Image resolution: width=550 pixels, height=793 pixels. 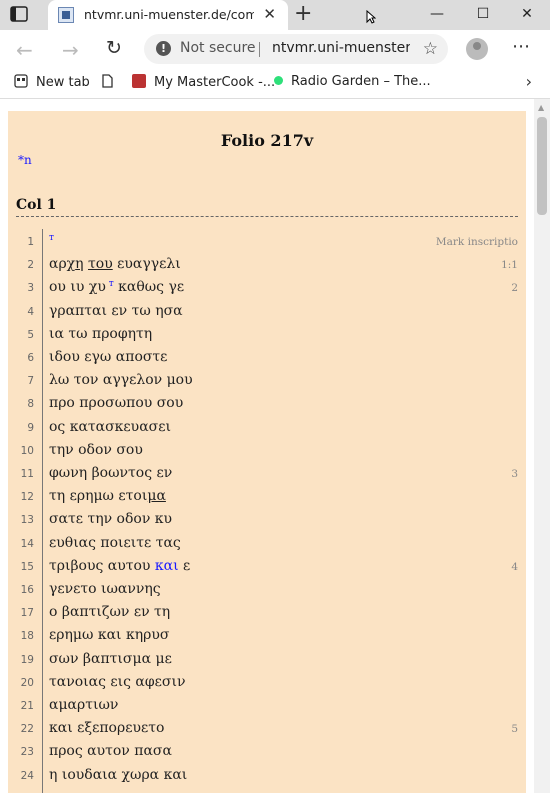 What do you see at coordinates (30, 381) in the screenshot?
I see `line-number: 7` at bounding box center [30, 381].